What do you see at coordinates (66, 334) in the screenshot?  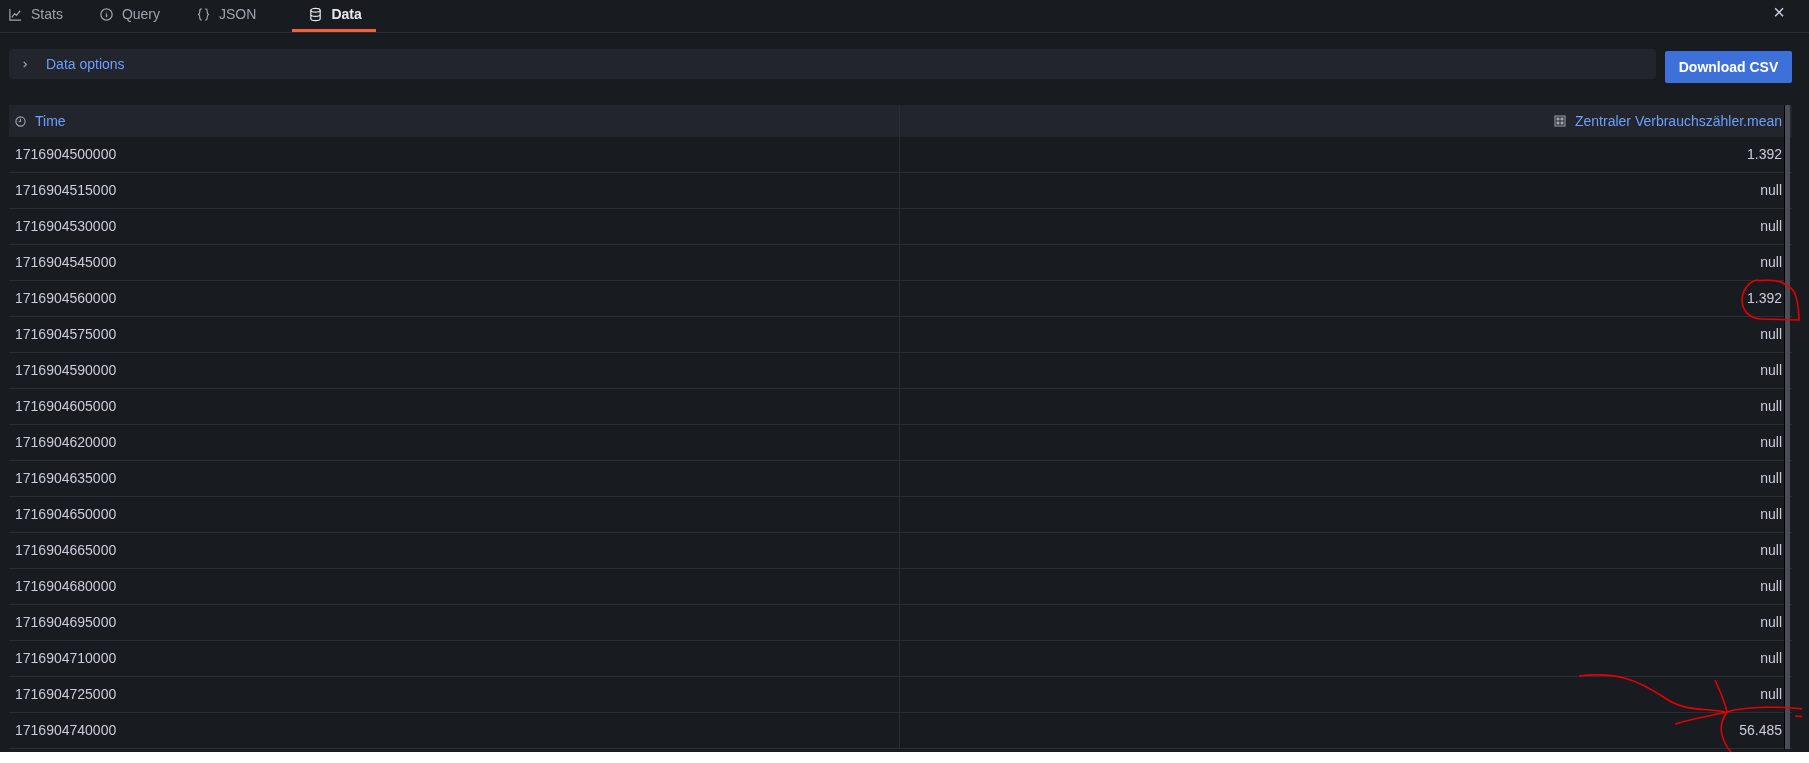 I see `table-cell-text: 1716904575000` at bounding box center [66, 334].